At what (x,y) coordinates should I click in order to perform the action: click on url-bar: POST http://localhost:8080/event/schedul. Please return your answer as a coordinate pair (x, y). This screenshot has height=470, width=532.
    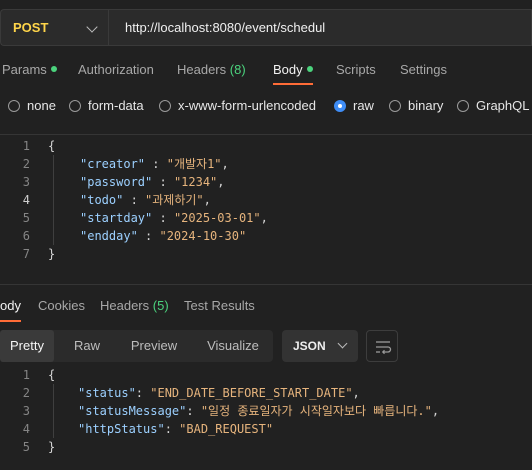
    Looking at the image, I should click on (266, 27).